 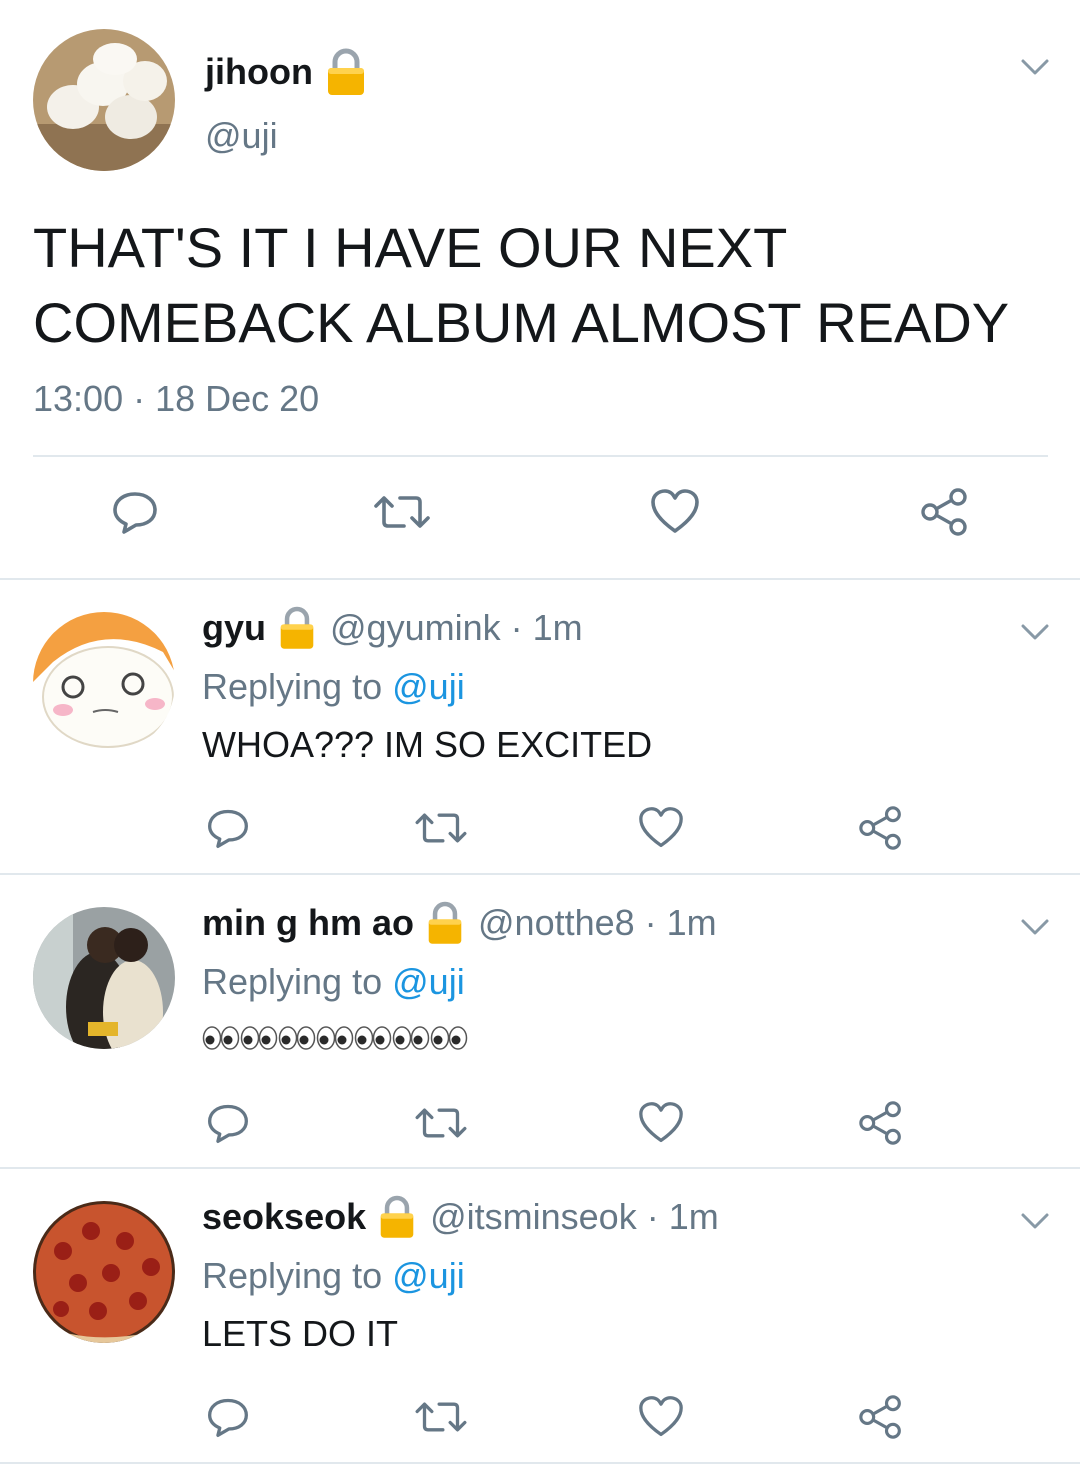 What do you see at coordinates (427, 744) in the screenshot?
I see `reply-text: WHOA??? IM SO EXCITED` at bounding box center [427, 744].